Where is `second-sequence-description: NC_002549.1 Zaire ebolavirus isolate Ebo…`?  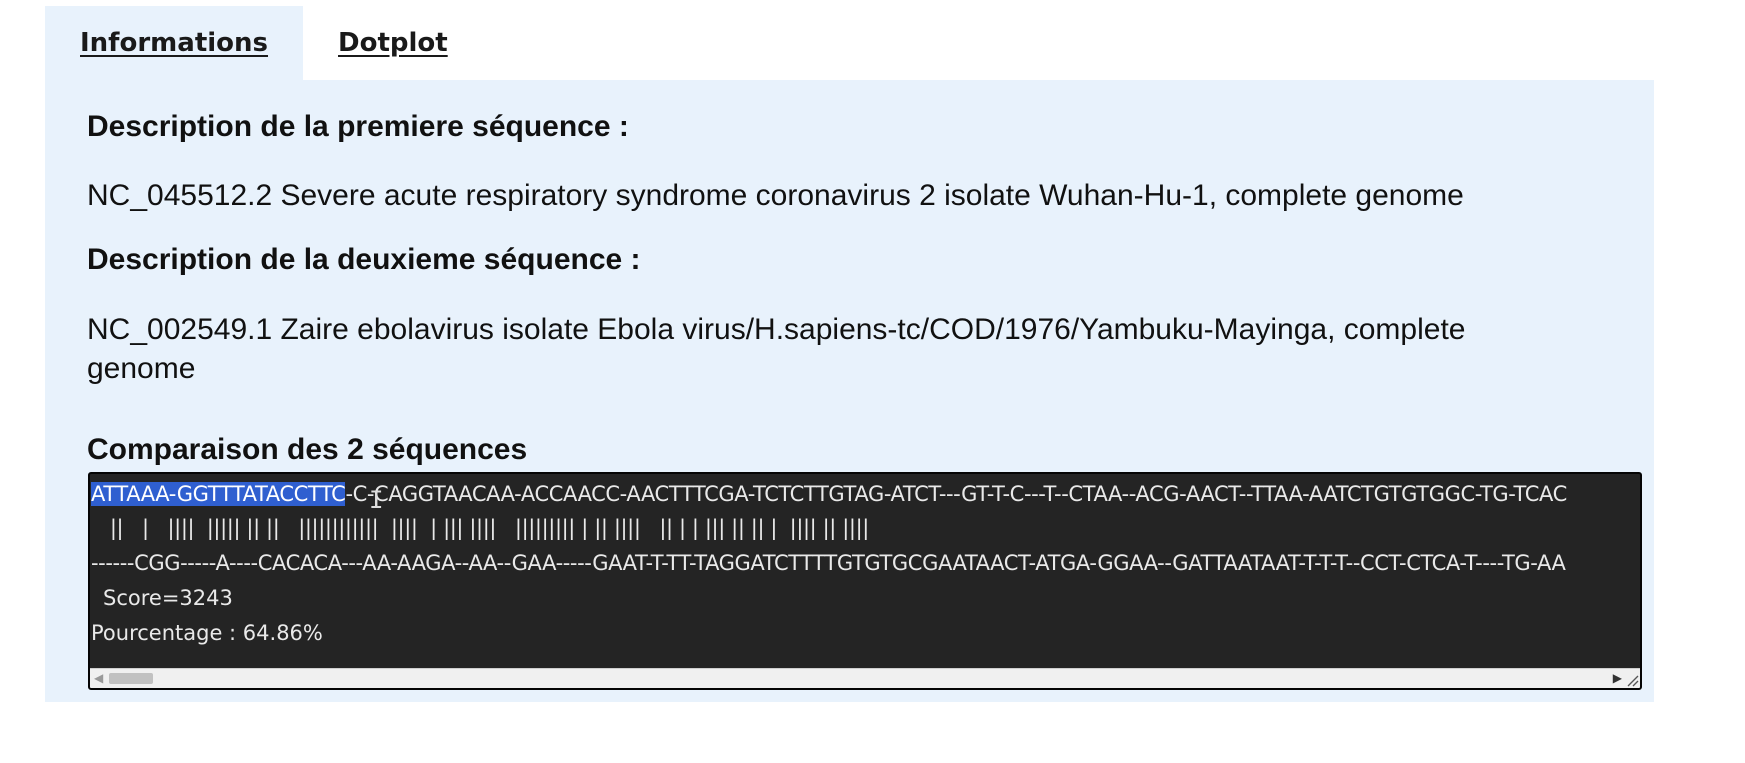 second-sequence-description: NC_002549.1 Zaire ebolavirus isolate Ebo… is located at coordinates (776, 349).